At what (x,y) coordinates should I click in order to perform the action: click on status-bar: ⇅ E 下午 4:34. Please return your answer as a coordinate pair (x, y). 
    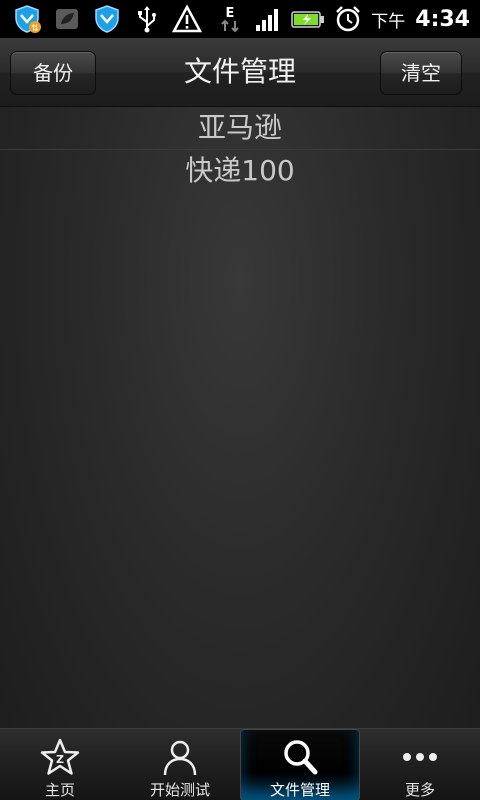
    Looking at the image, I should click on (240, 19).